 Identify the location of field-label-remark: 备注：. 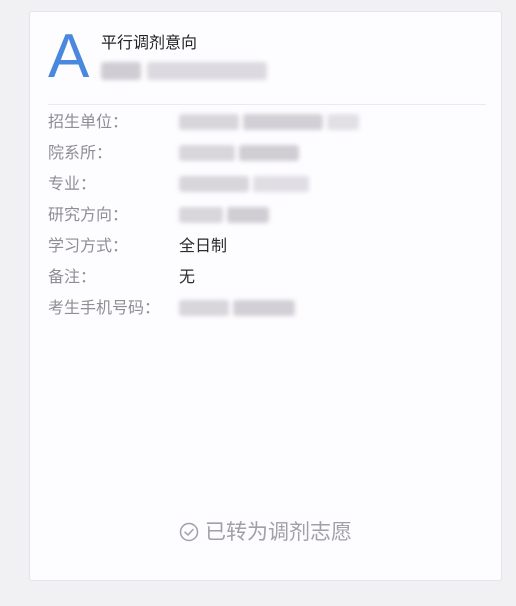
(72, 276).